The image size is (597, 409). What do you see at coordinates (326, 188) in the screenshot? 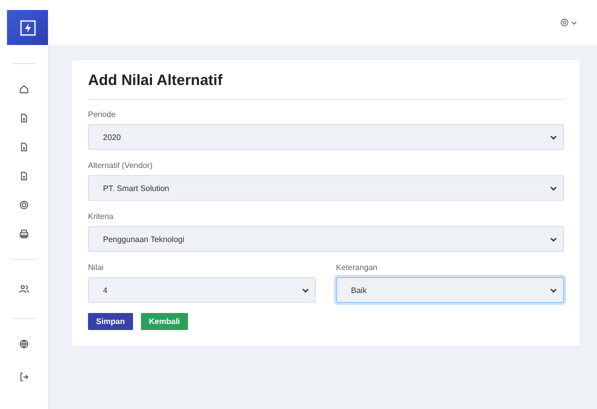
I see `select-field: PT. Smart Solution` at bounding box center [326, 188].